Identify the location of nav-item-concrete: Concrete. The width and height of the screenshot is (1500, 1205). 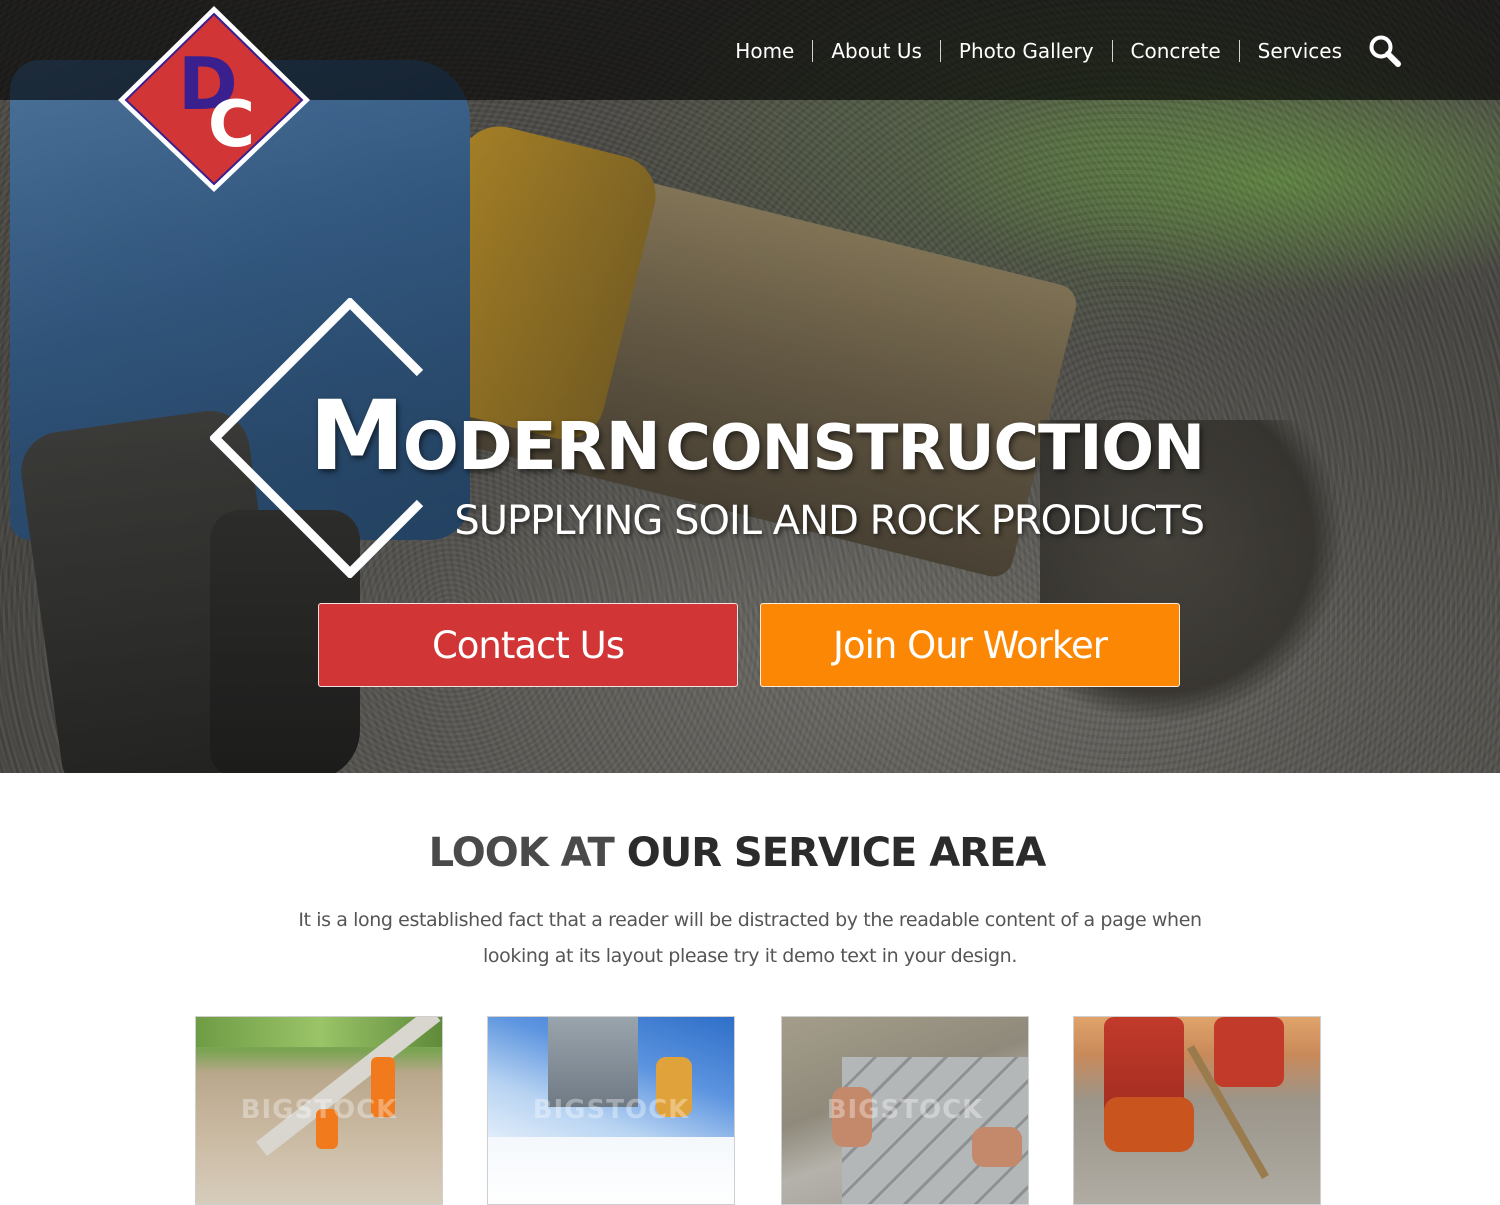
(1175, 51).